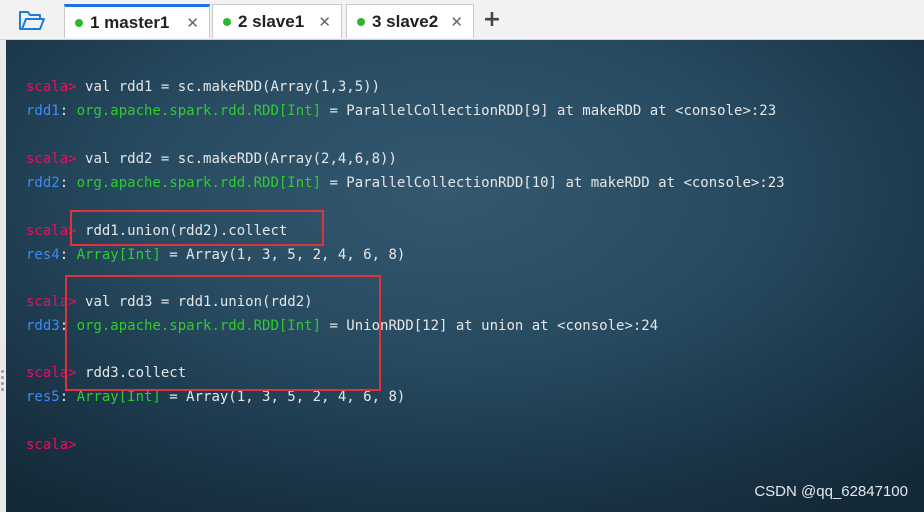 The image size is (924, 512). Describe the element at coordinates (199, 302) in the screenshot. I see `terminal-text: val rdd3 = rdd1.union(rdd2)` at that location.